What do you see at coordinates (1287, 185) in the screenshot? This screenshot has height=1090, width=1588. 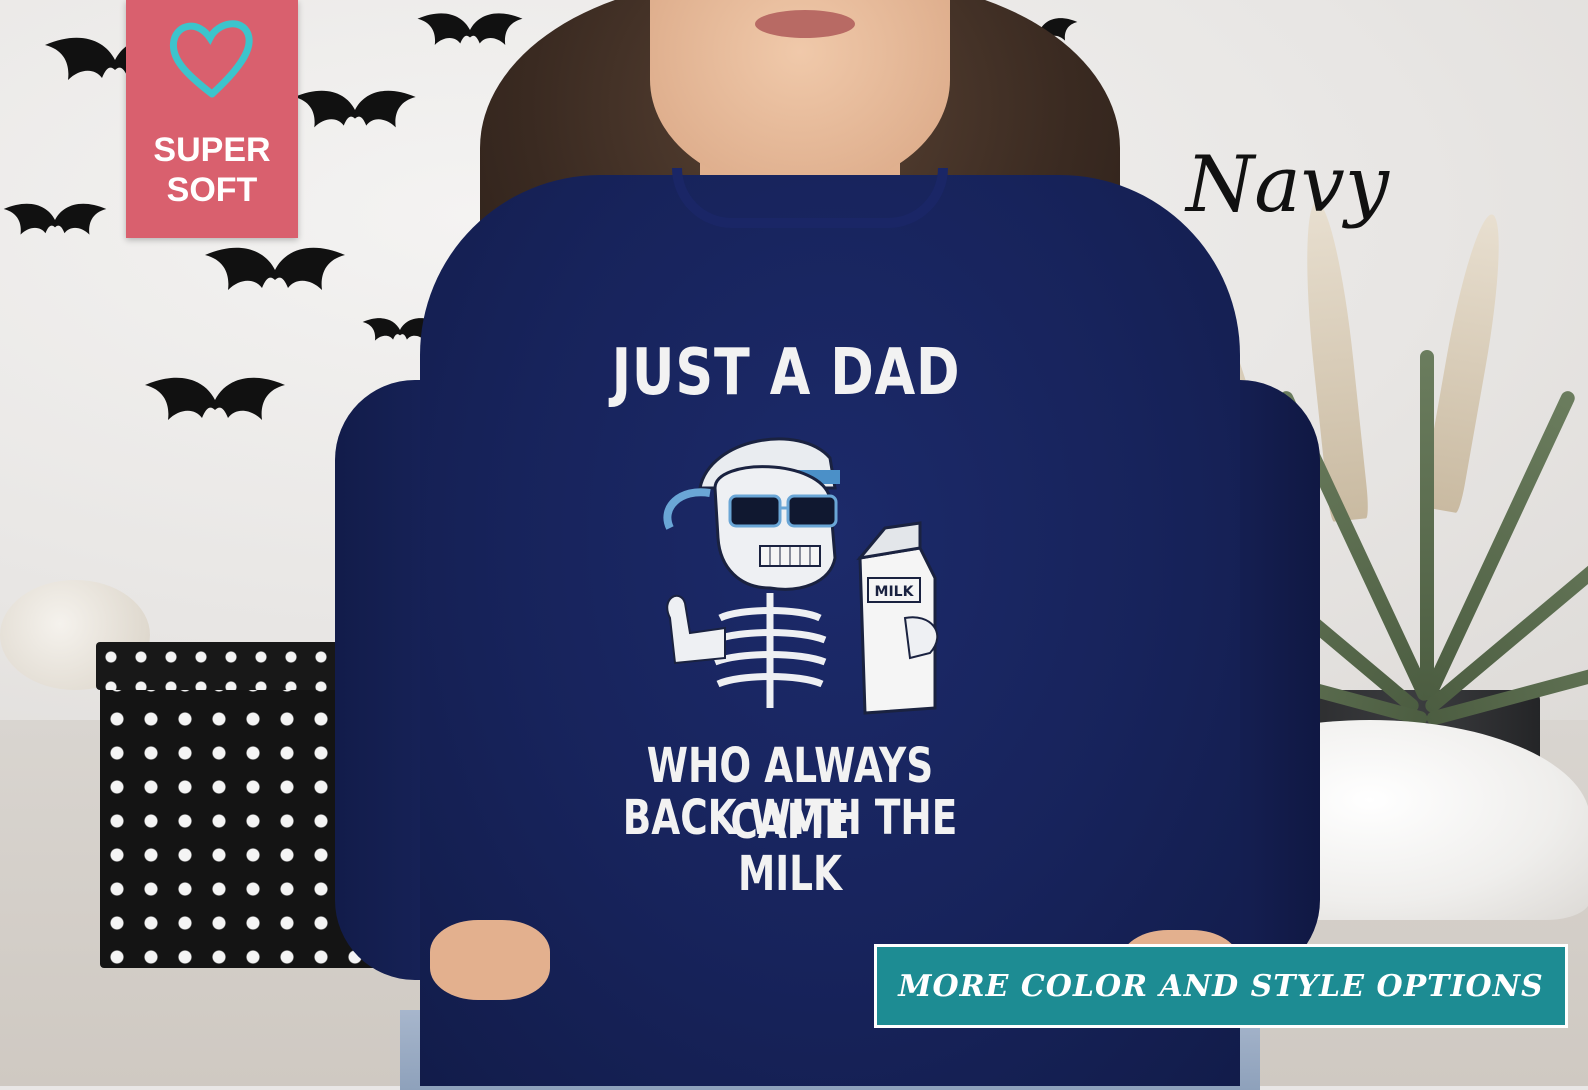 I see `color-name-label: Navy` at bounding box center [1287, 185].